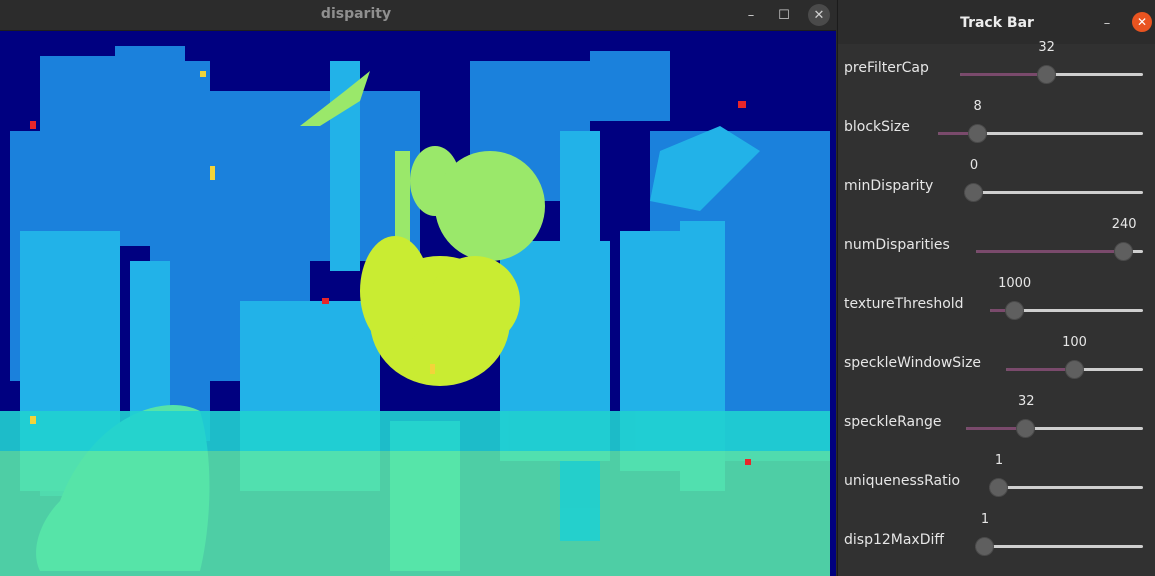 This screenshot has height=576, width=1155. I want to click on trackbar-value: 240, so click(1124, 224).